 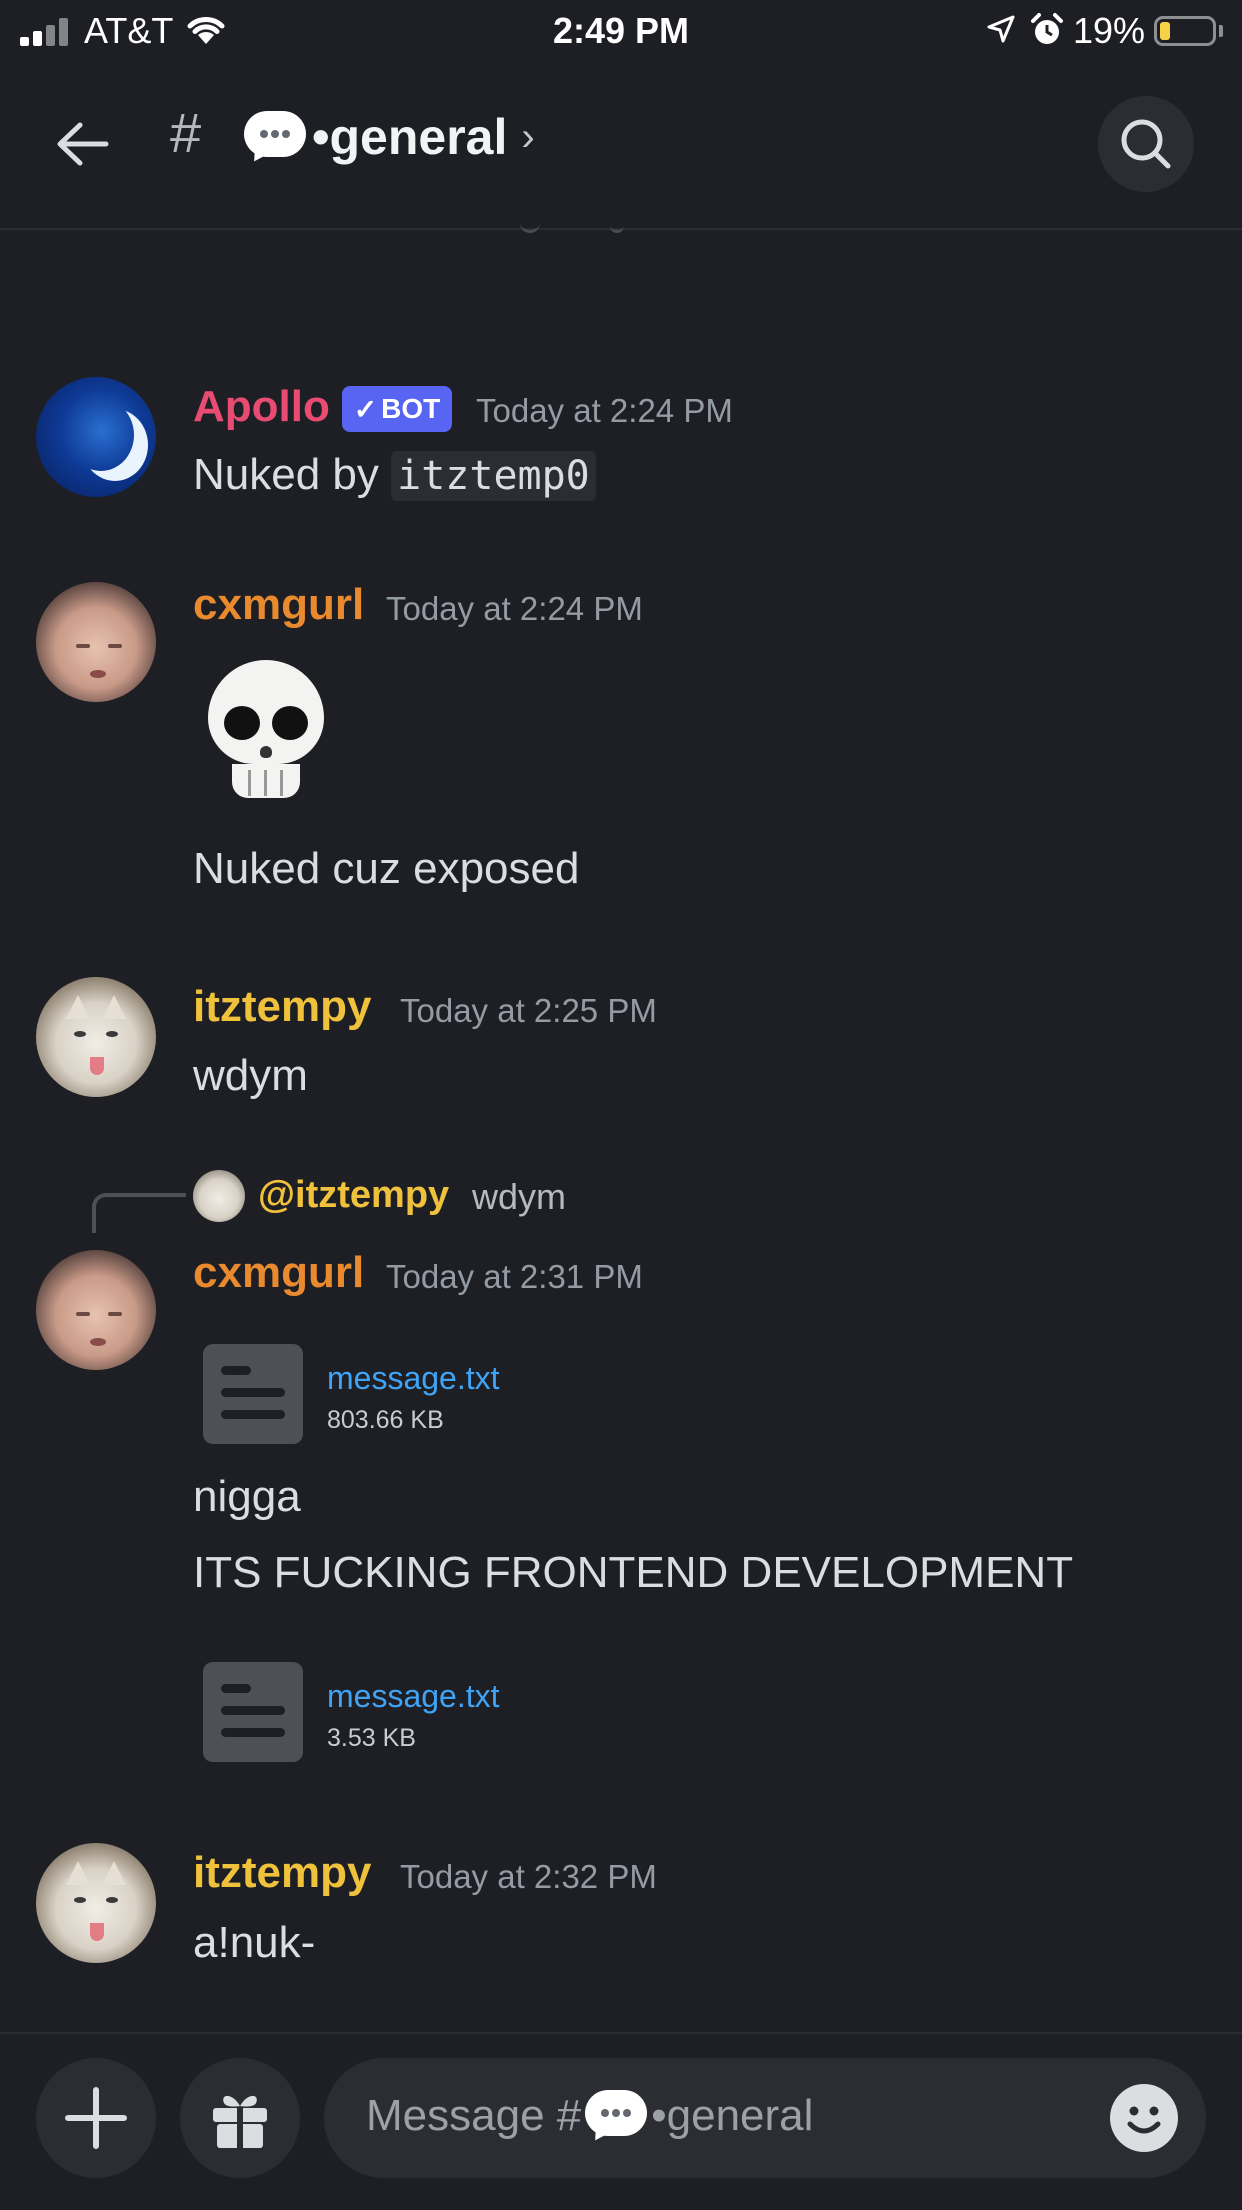 I want to click on search-icon, so click(x=1146, y=144).